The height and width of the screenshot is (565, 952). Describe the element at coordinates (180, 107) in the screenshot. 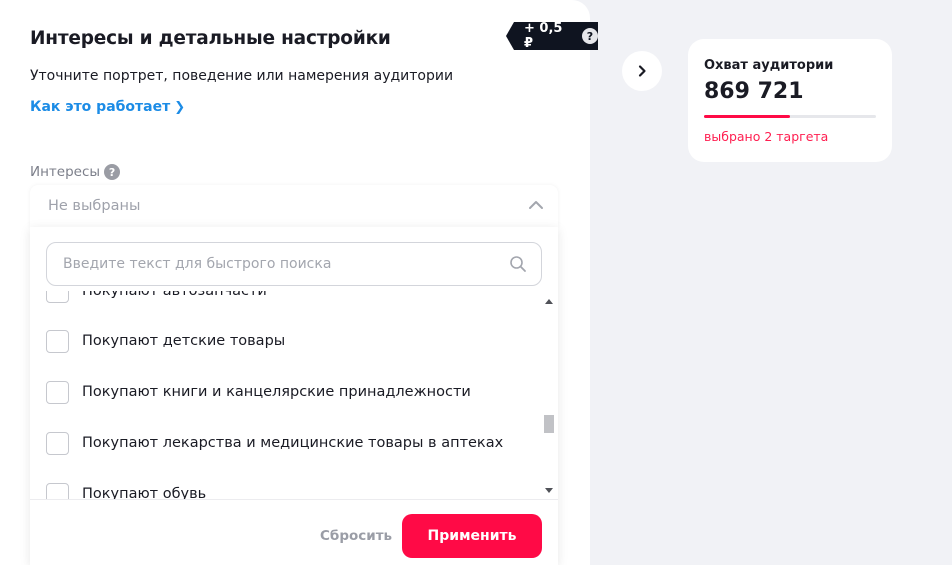

I see `chevron-right-icon: ❯` at that location.